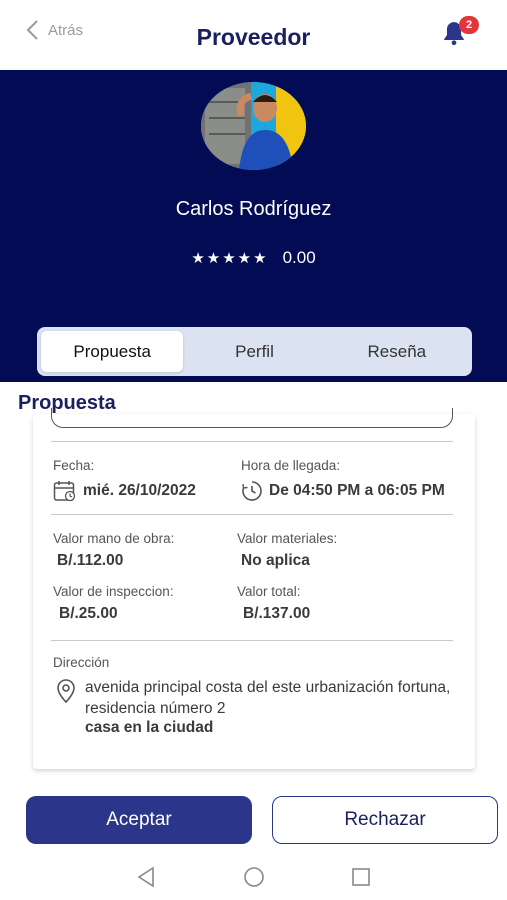  I want to click on clock-icon, so click(252, 491).